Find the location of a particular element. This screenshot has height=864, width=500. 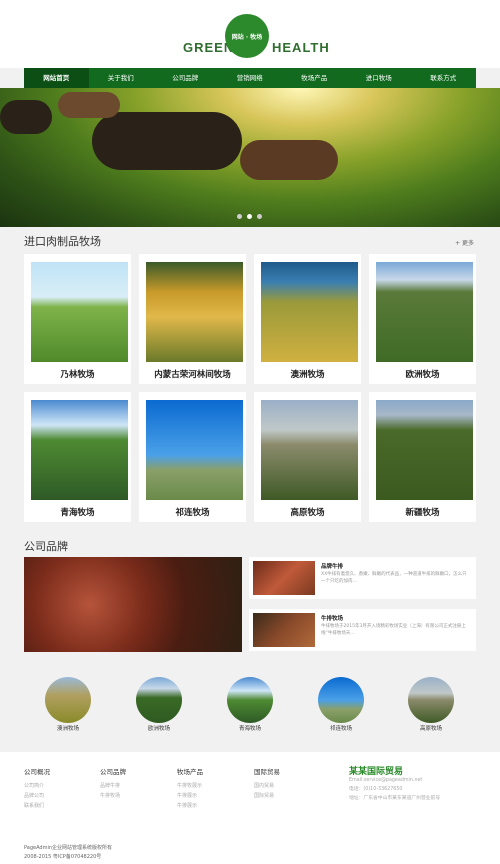

footer-link: 国际贸易 is located at coordinates (267, 796).